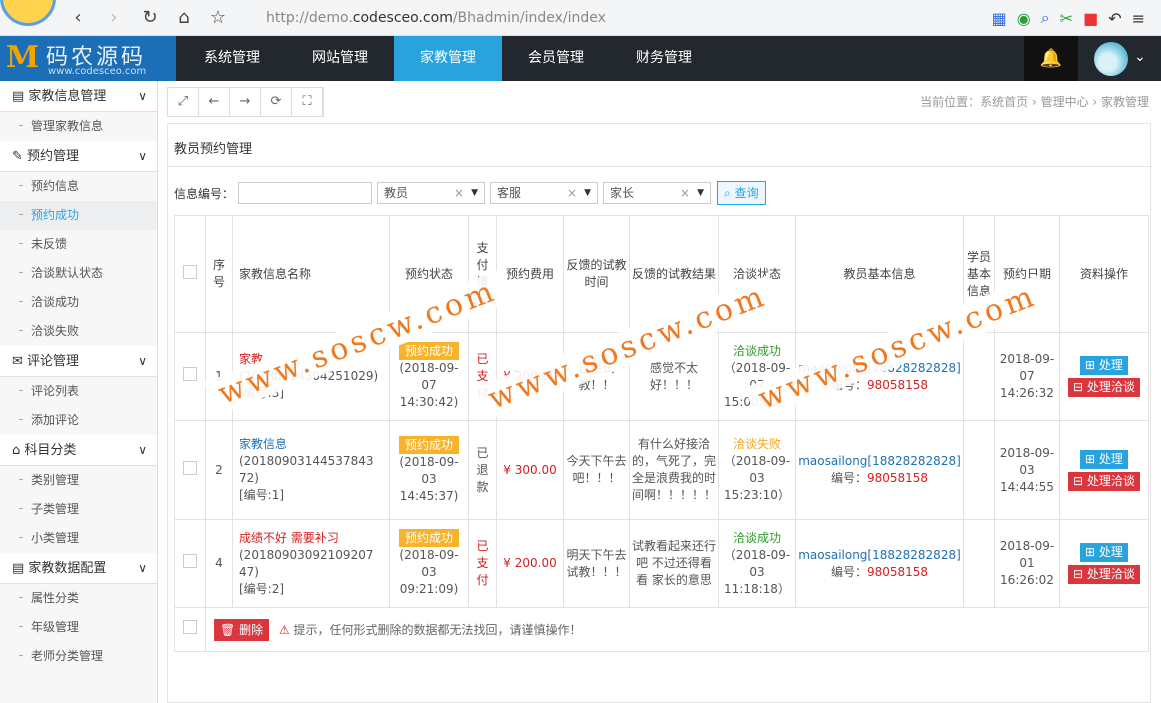 This screenshot has width=1161, height=703. I want to click on sidebar-item-booking-success: 预约成功, so click(78, 215).